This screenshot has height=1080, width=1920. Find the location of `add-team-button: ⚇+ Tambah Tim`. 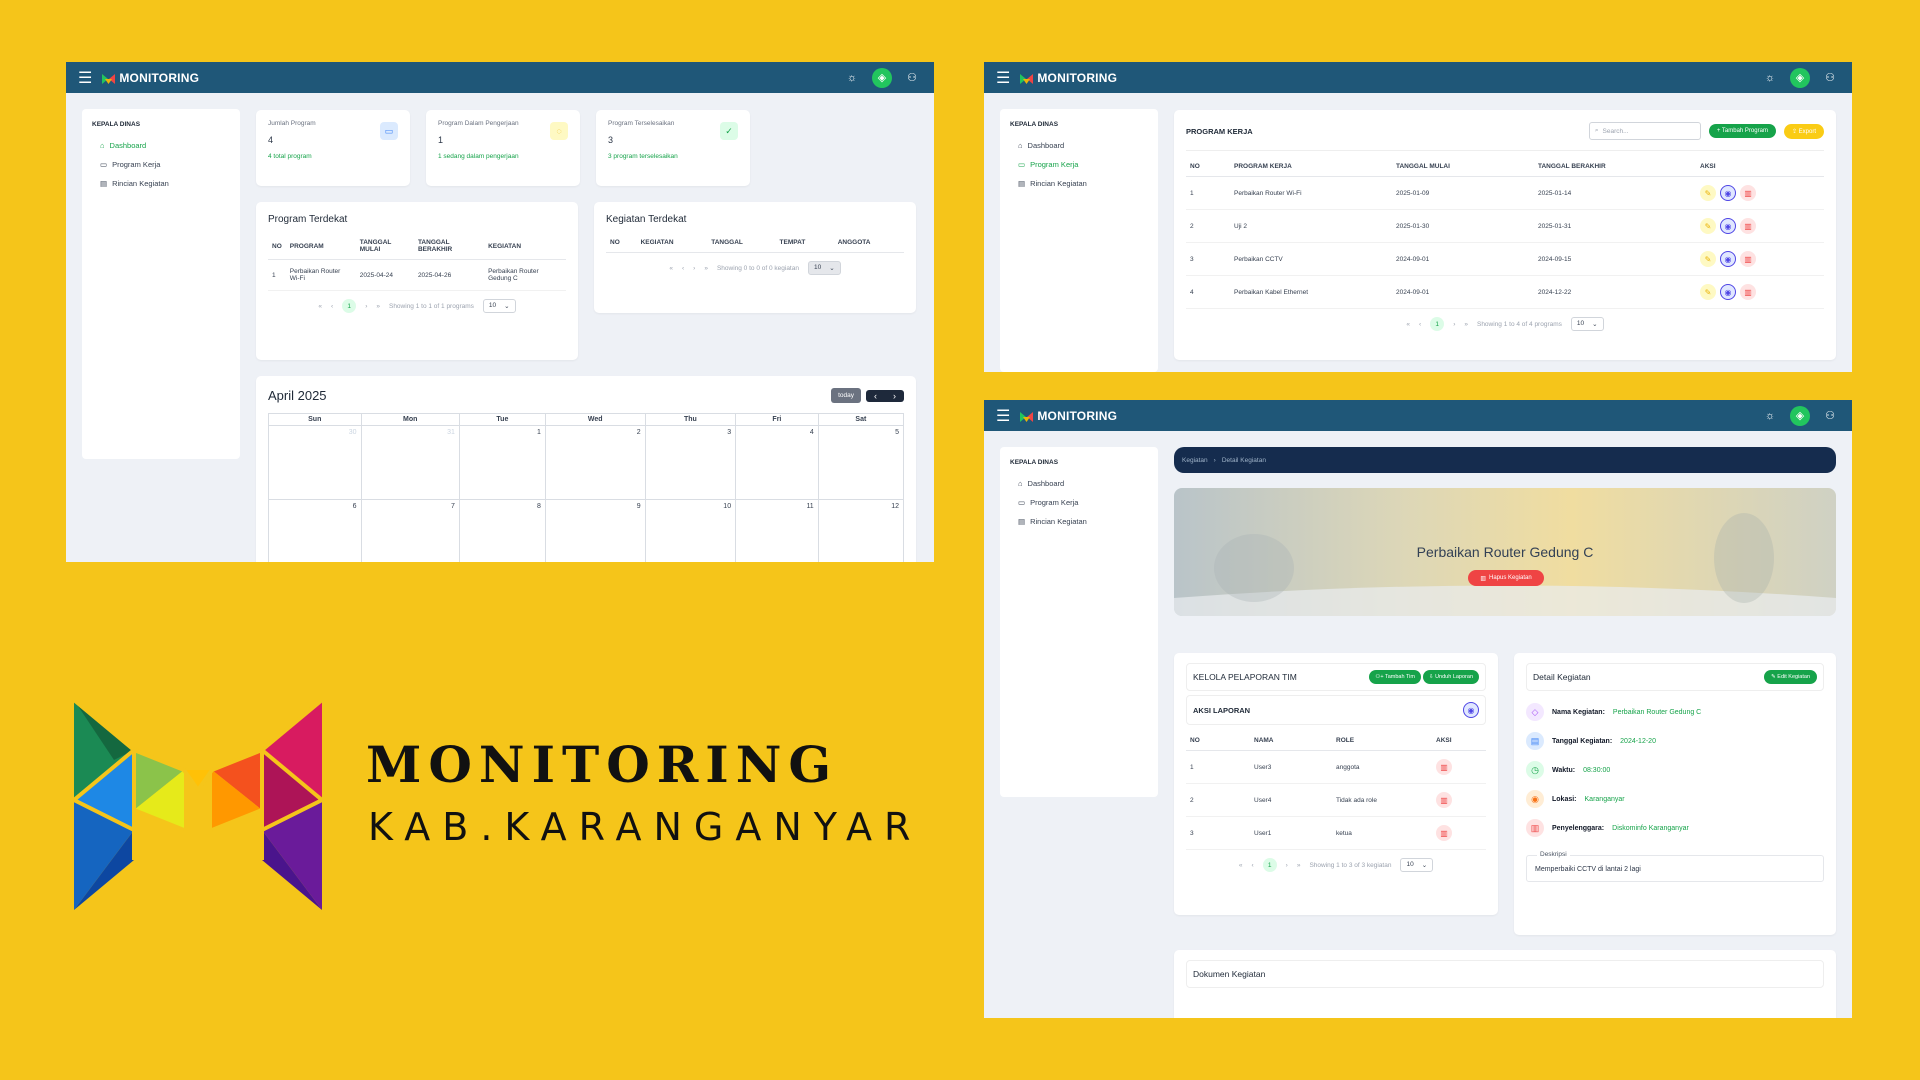

add-team-button: ⚇+ Tambah Tim is located at coordinates (1395, 677).